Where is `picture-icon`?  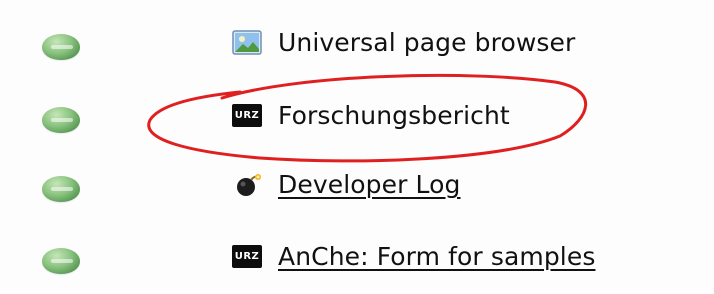 picture-icon is located at coordinates (247, 42).